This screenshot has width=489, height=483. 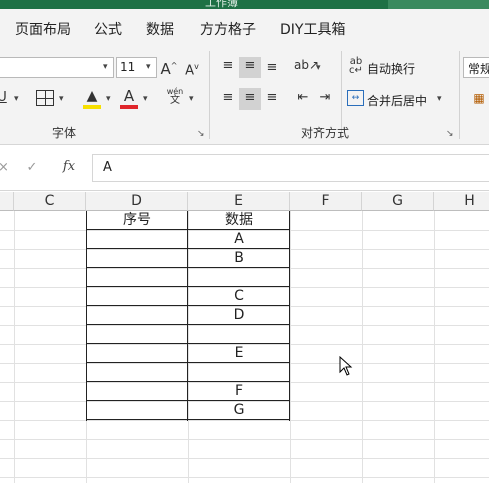 What do you see at coordinates (137, 201) in the screenshot?
I see `column-header-d: D` at bounding box center [137, 201].